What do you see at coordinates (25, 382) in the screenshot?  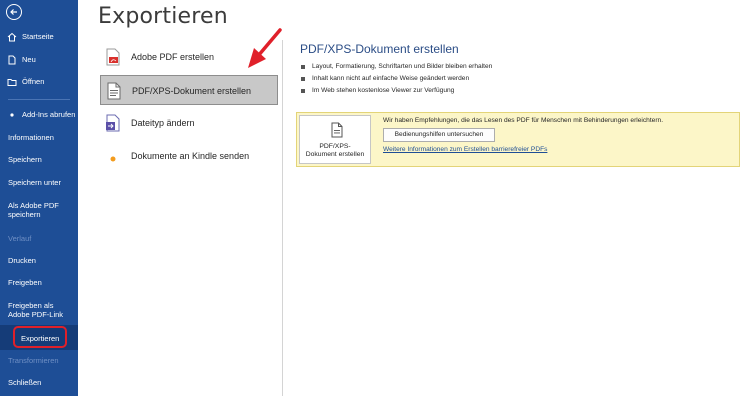 I see `nav-close-label: Schließen` at bounding box center [25, 382].